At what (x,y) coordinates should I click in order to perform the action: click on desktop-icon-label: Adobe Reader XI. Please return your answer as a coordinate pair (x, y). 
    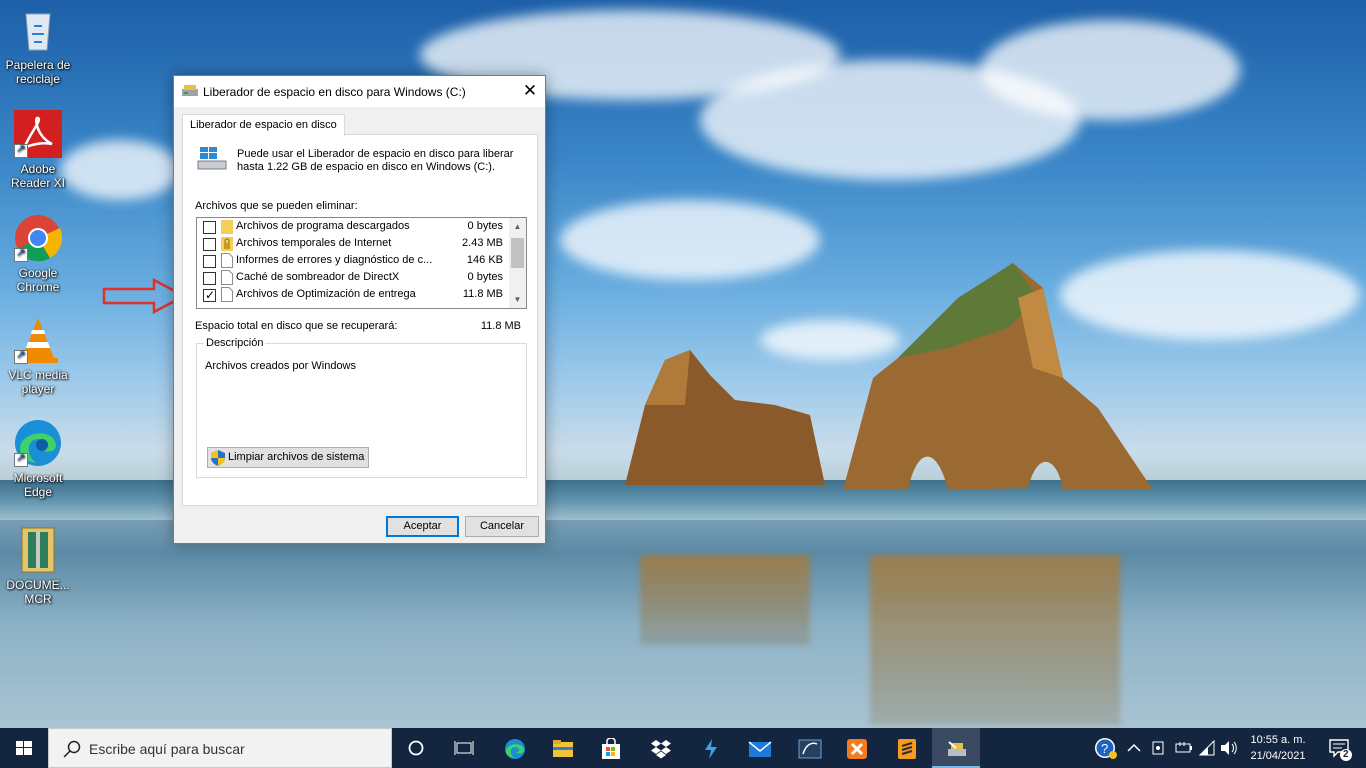
    Looking at the image, I should click on (38, 176).